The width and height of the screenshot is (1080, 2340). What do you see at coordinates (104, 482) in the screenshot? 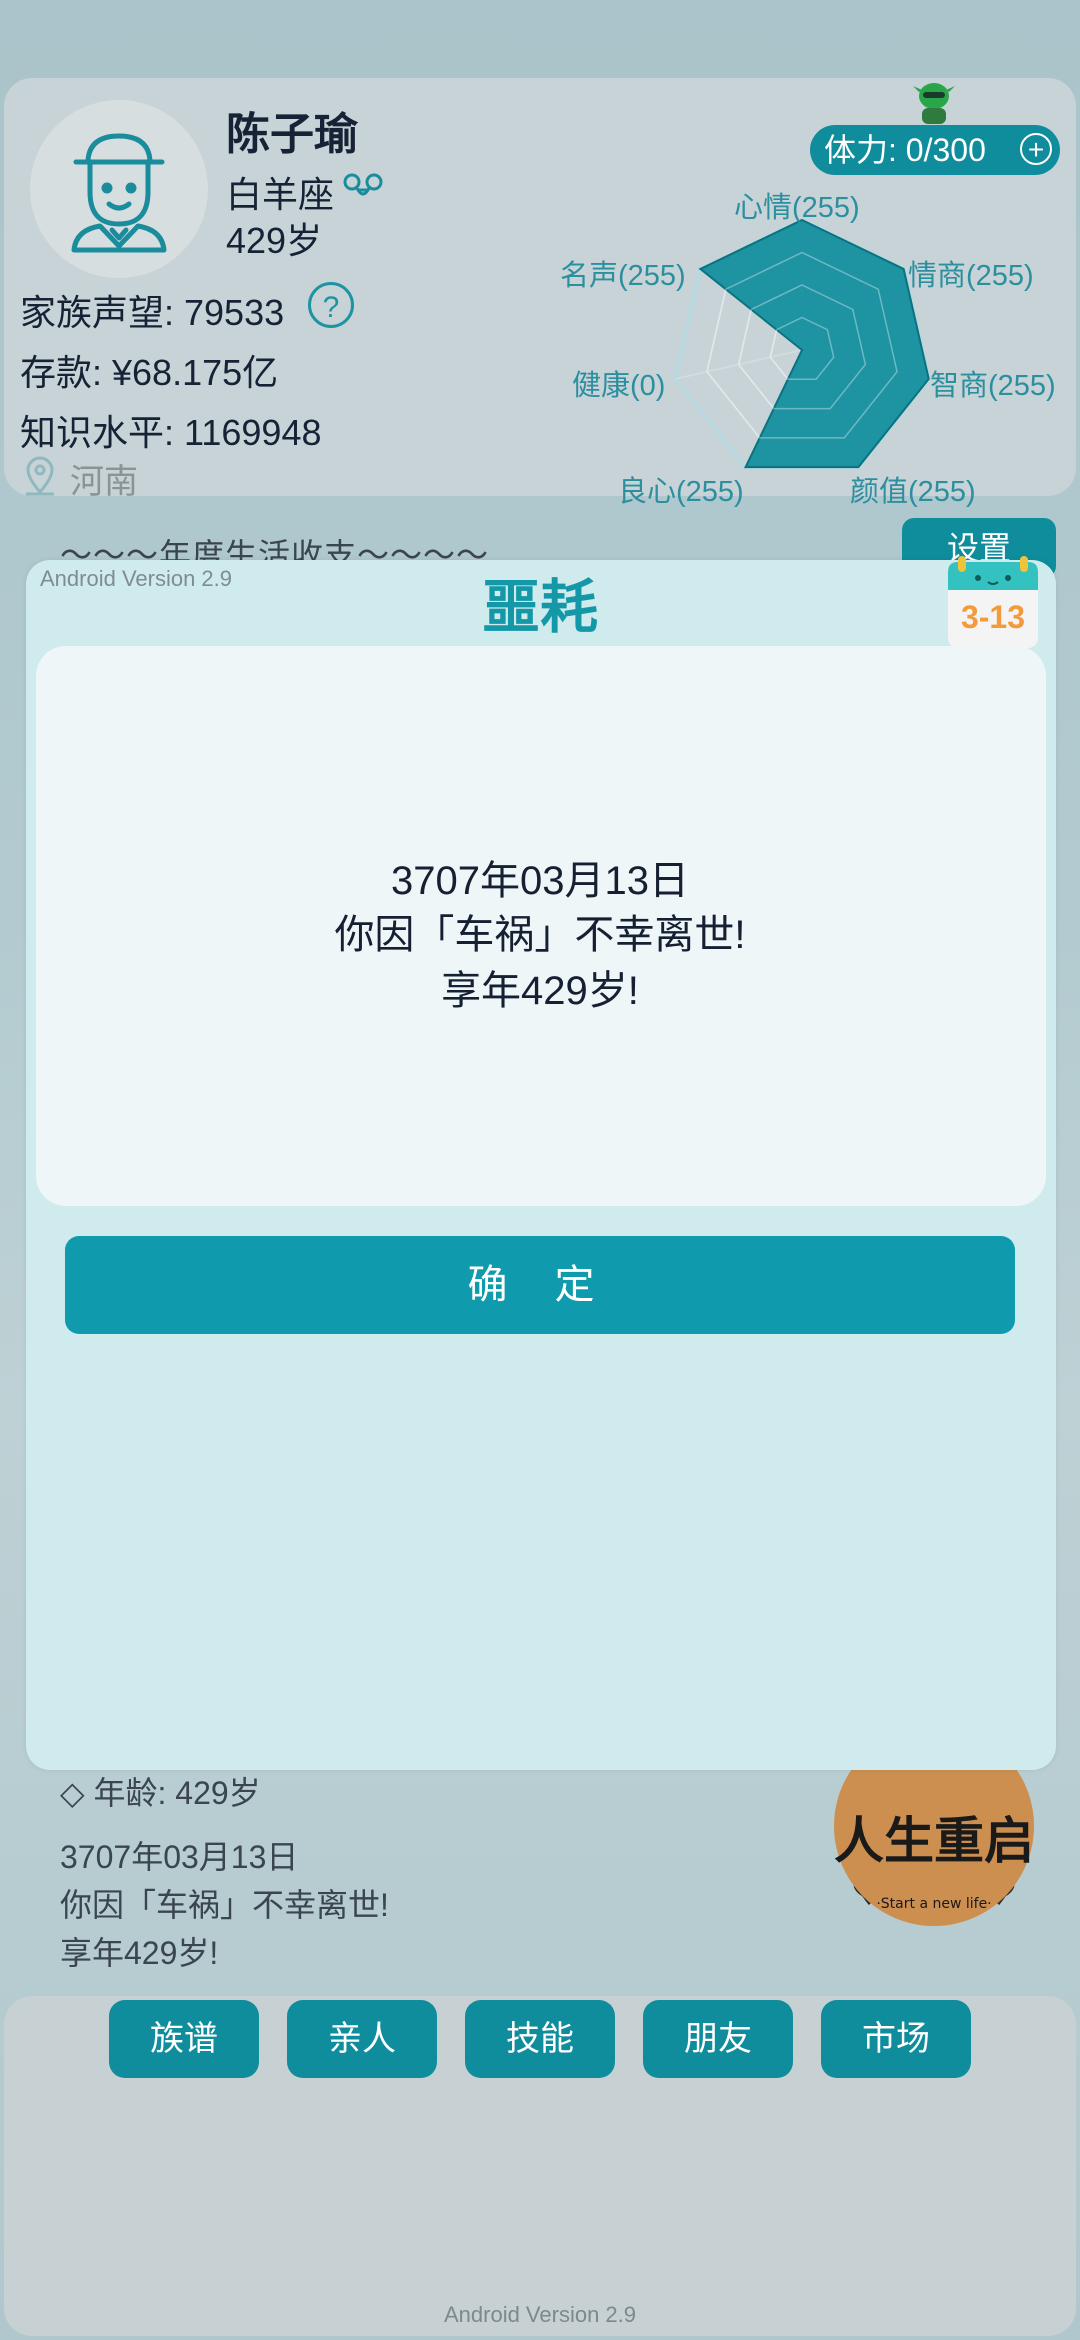
I see `location-label: 河南` at bounding box center [104, 482].